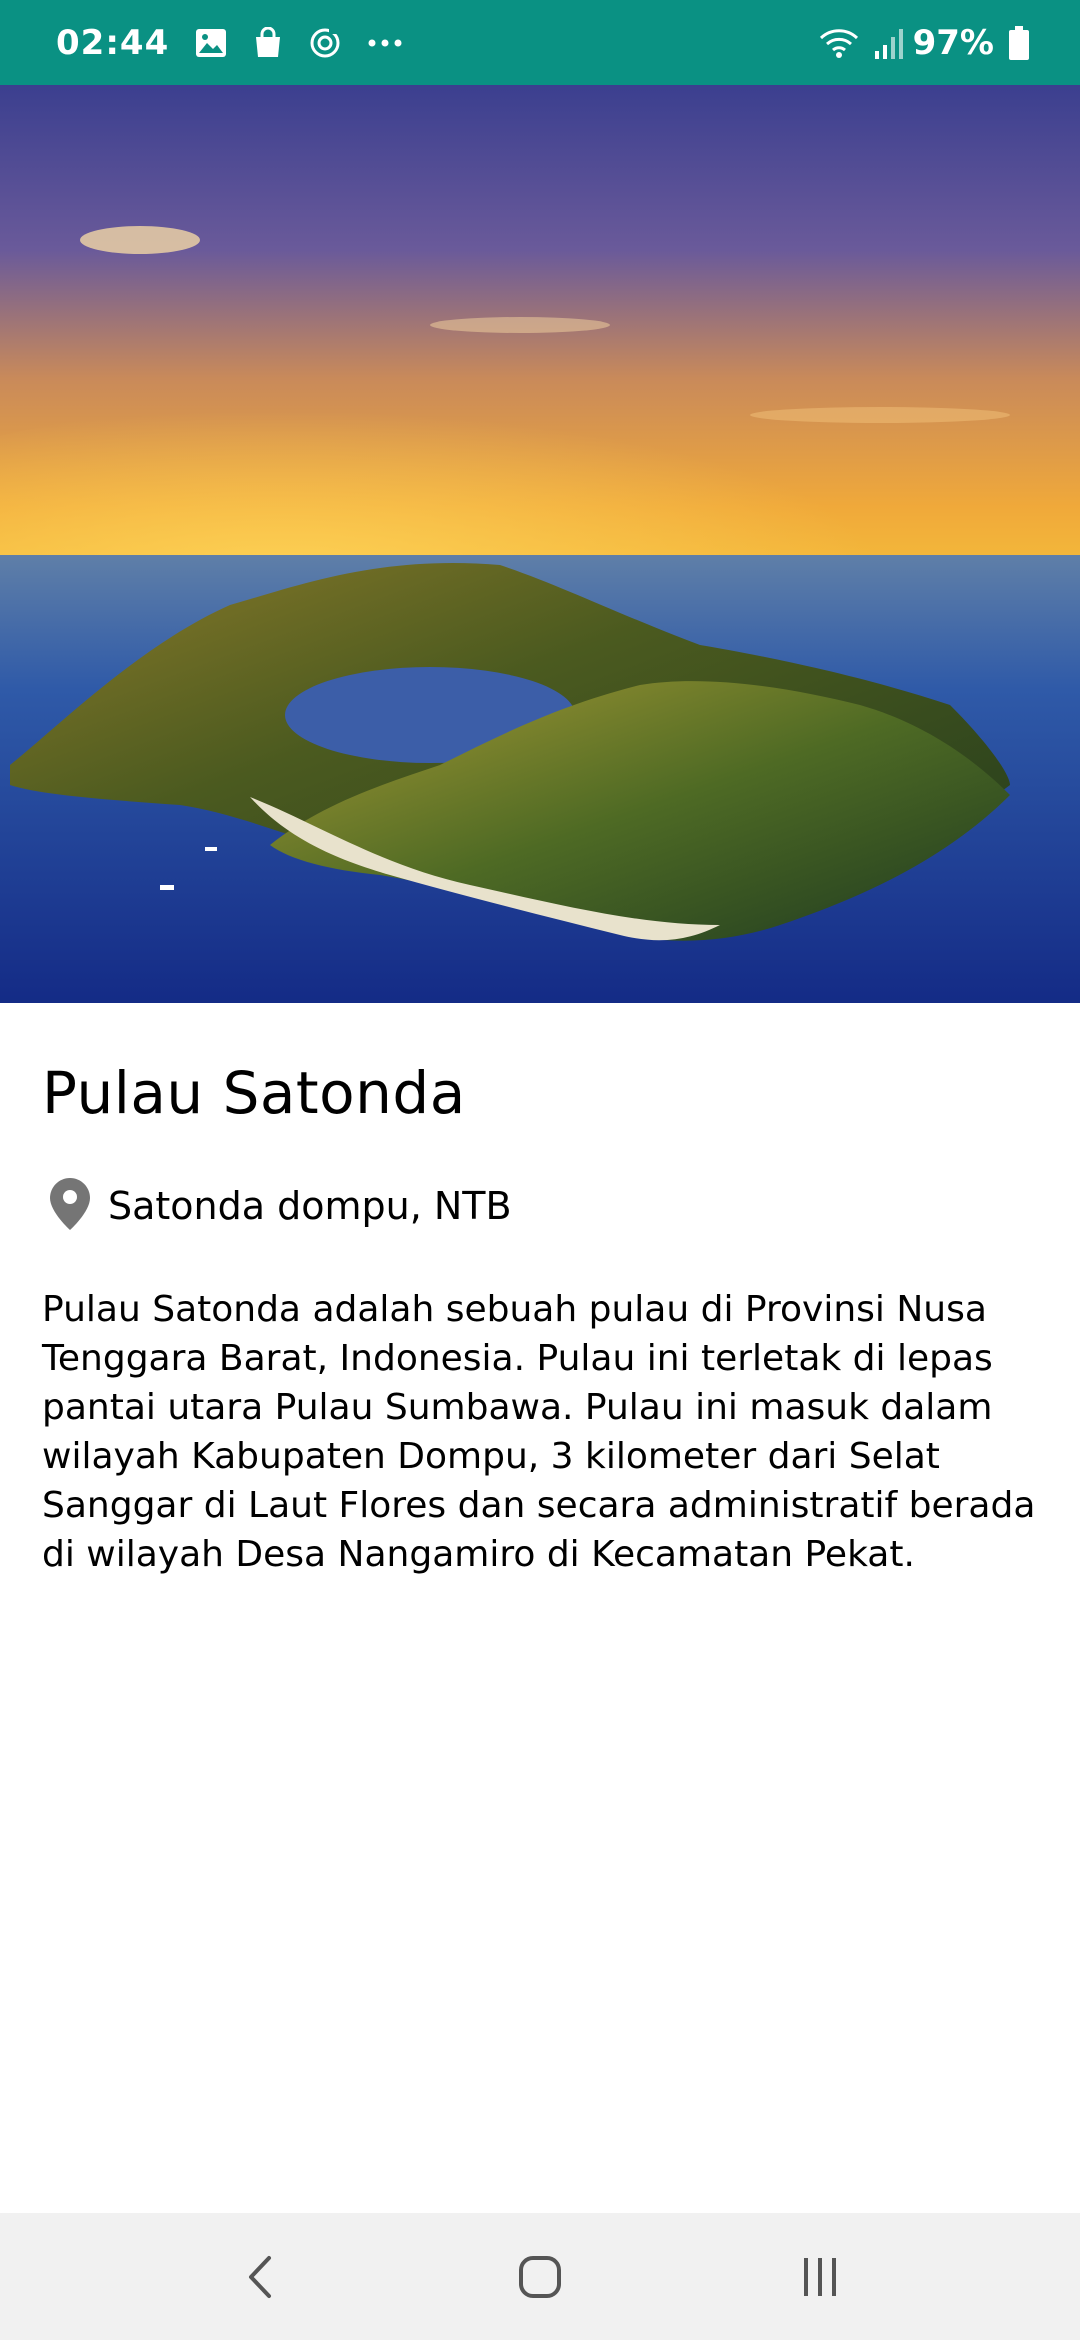  Describe the element at coordinates (229, 43) in the screenshot. I see `status-left: 02:44` at that location.